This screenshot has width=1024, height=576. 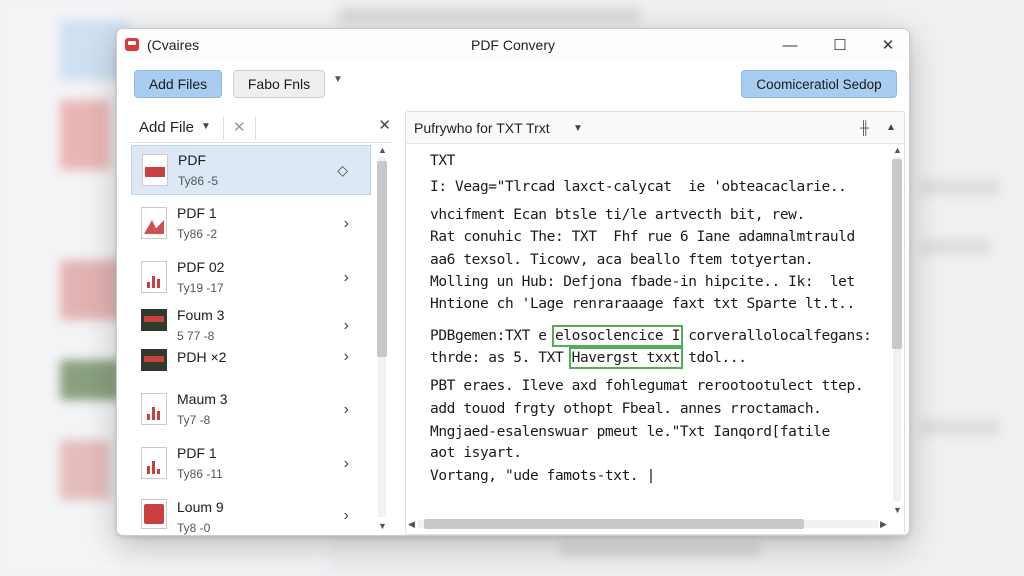 I want to click on preview-scrollbar: ▲ ▼, so click(x=897, y=330).